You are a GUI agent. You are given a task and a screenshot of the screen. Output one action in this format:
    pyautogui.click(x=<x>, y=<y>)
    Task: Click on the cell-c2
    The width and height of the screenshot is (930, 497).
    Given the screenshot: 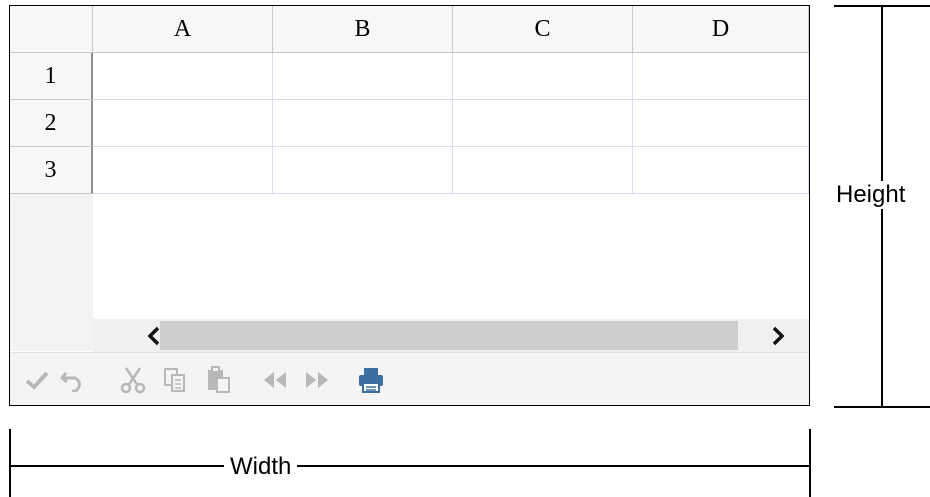 What is the action you would take?
    pyautogui.click(x=543, y=123)
    